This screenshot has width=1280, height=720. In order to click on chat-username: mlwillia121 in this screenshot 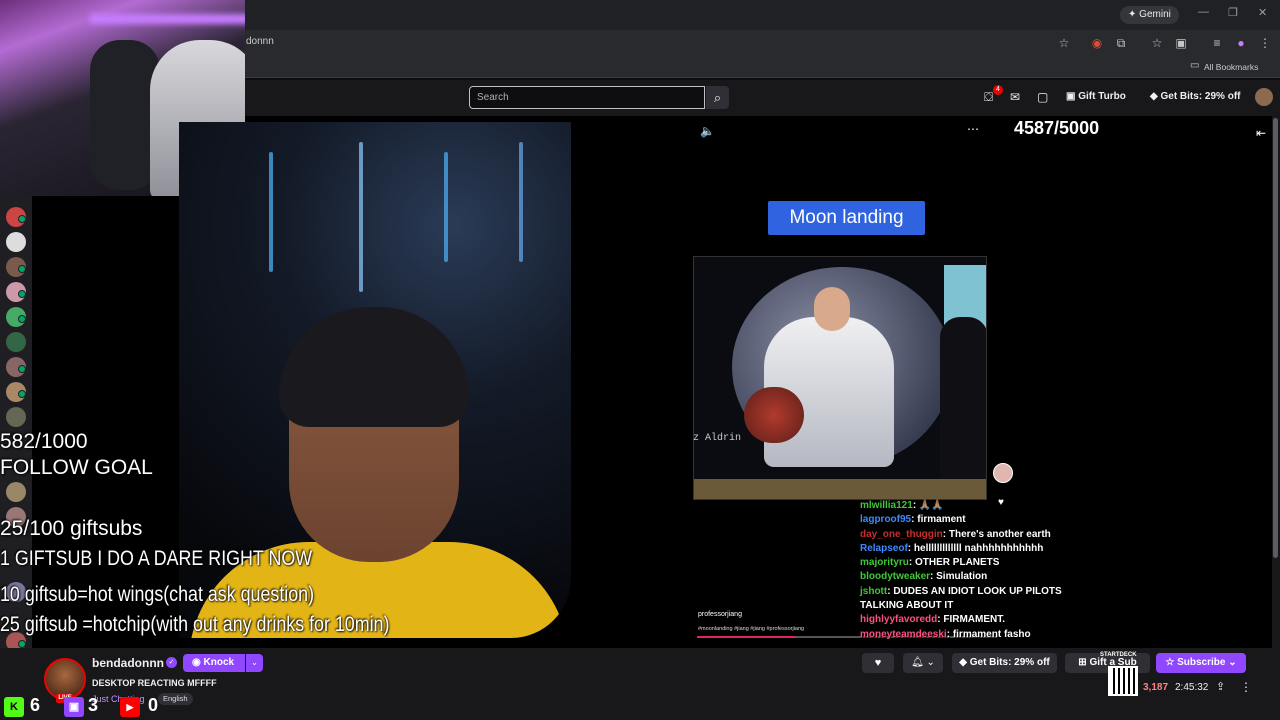, I will do `click(886, 505)`.